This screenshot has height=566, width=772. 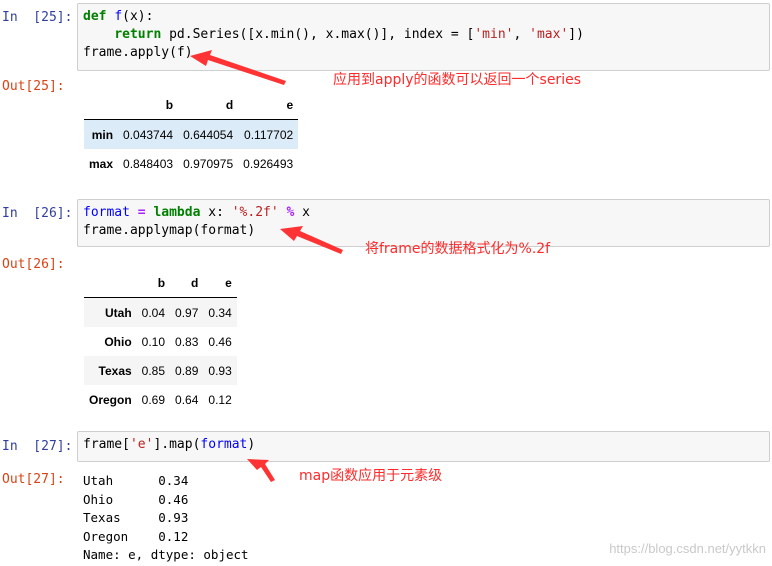 I want to click on watermark-text: https://blog.csdn.net/yytkkn, so click(x=687, y=548).